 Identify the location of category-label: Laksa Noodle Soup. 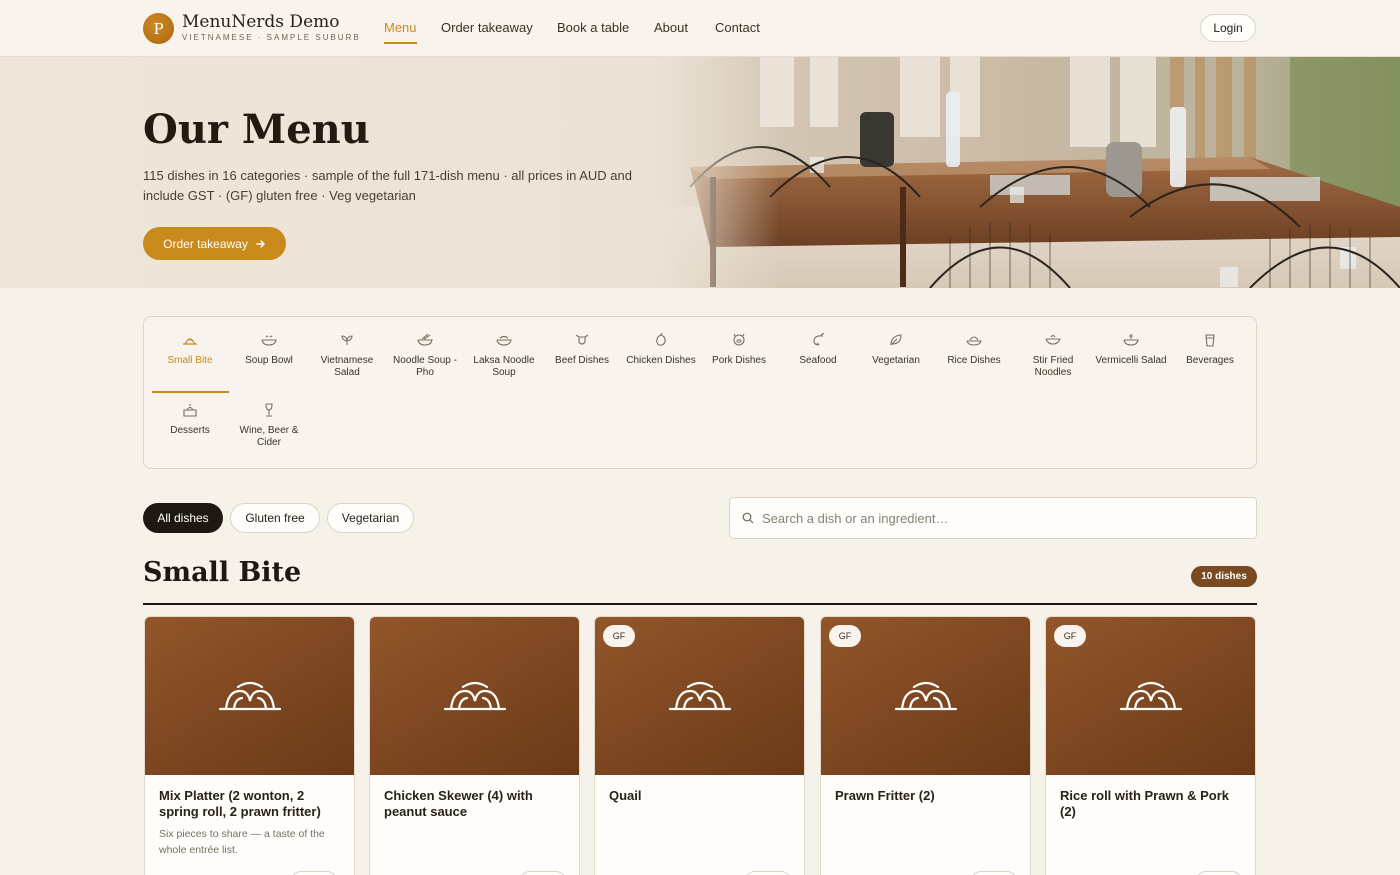
(504, 366).